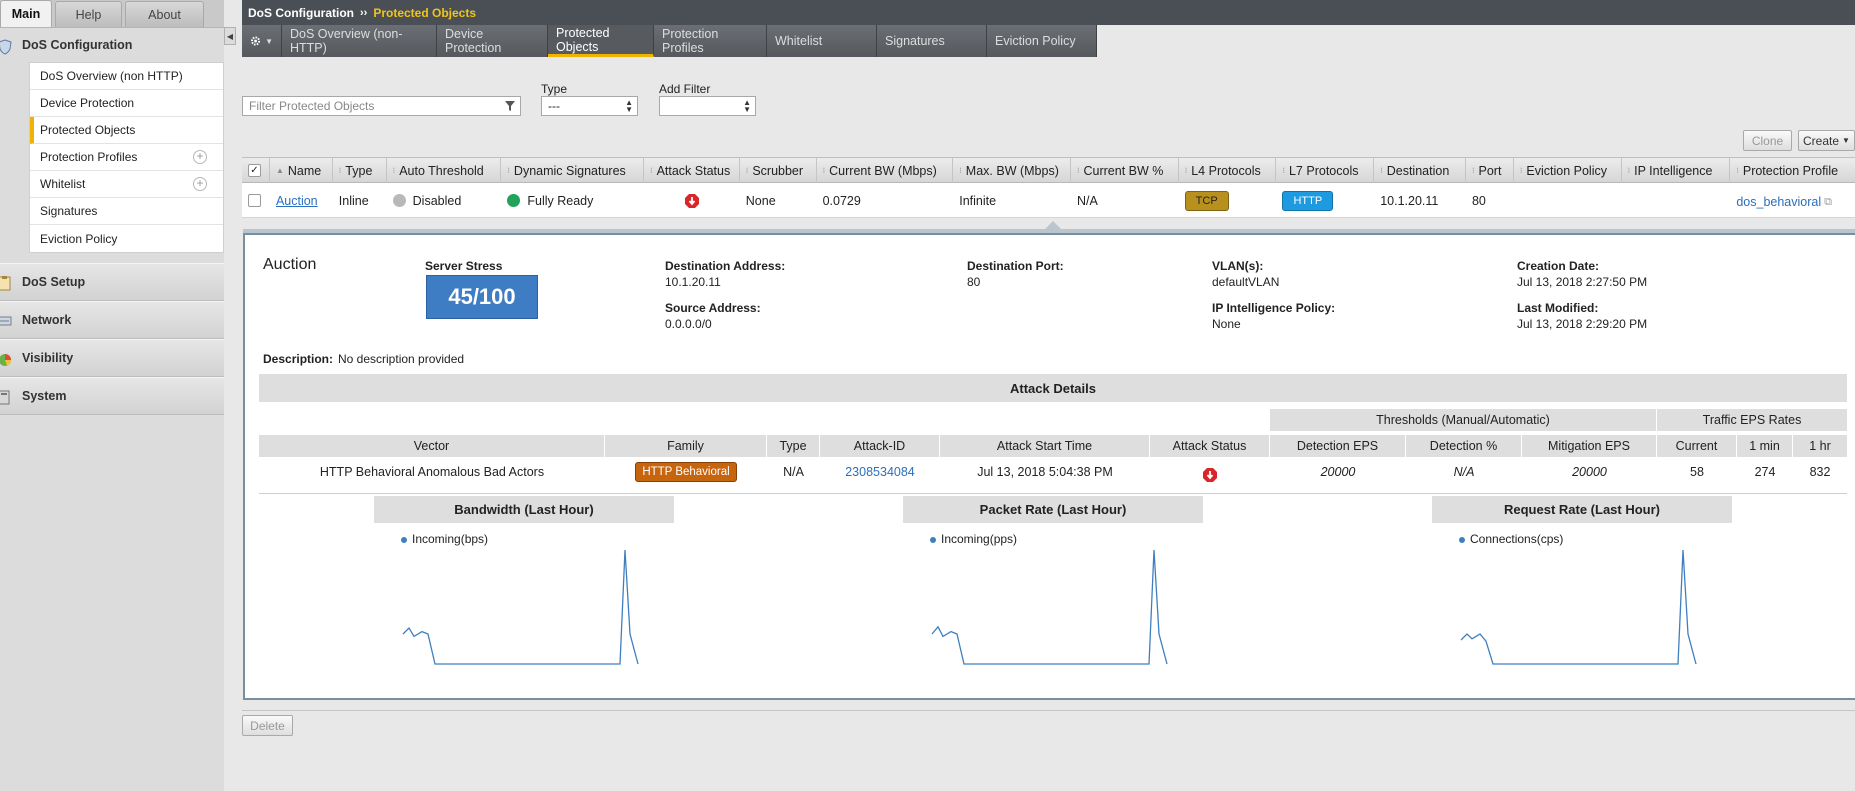 This screenshot has width=1855, height=791. I want to click on col-attack-start-time: Attack Start Time, so click(1045, 446).